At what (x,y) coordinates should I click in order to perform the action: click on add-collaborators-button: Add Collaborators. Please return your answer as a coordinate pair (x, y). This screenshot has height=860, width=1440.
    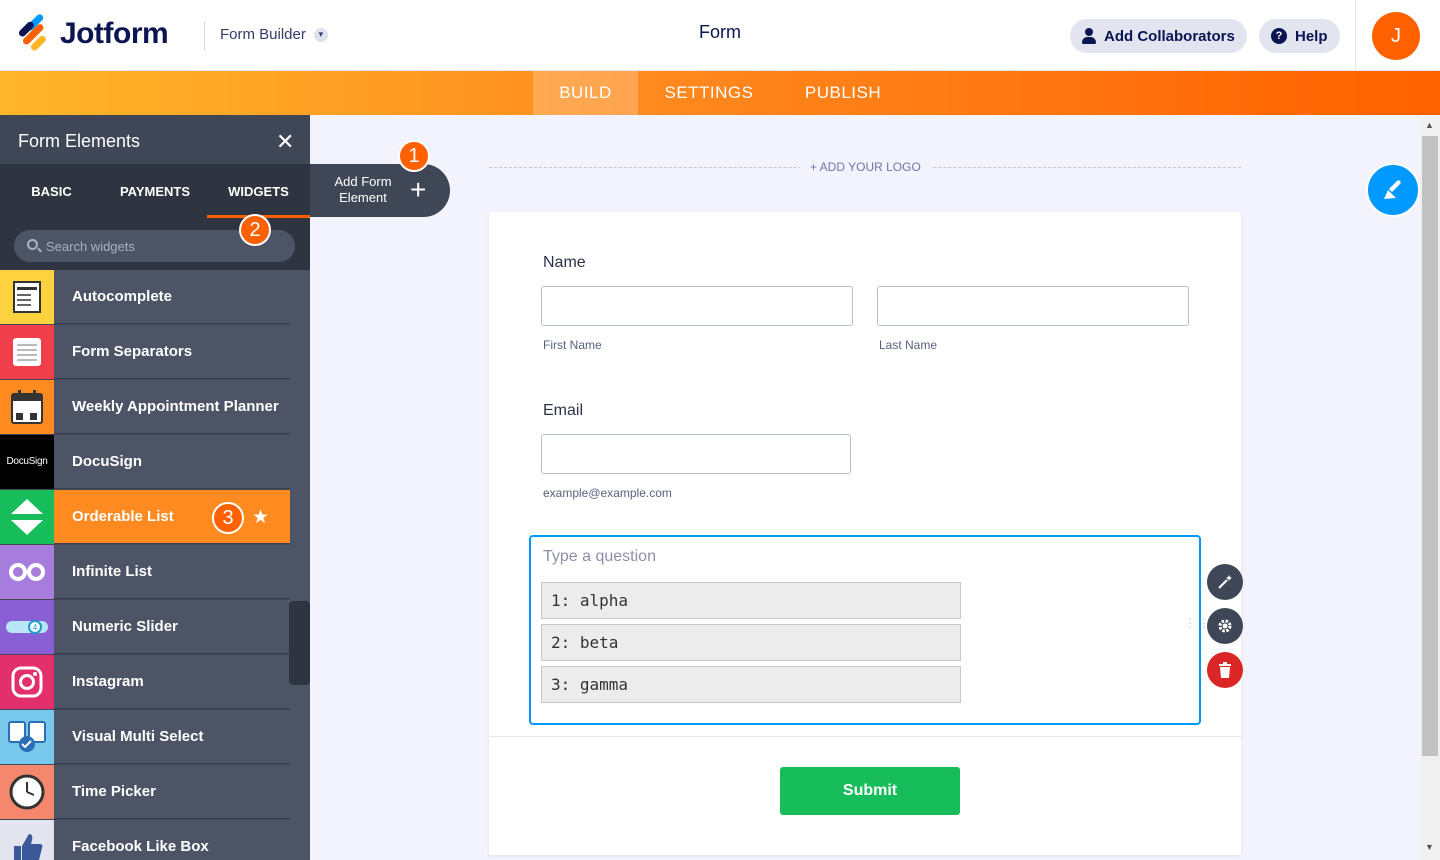
    Looking at the image, I should click on (1158, 36).